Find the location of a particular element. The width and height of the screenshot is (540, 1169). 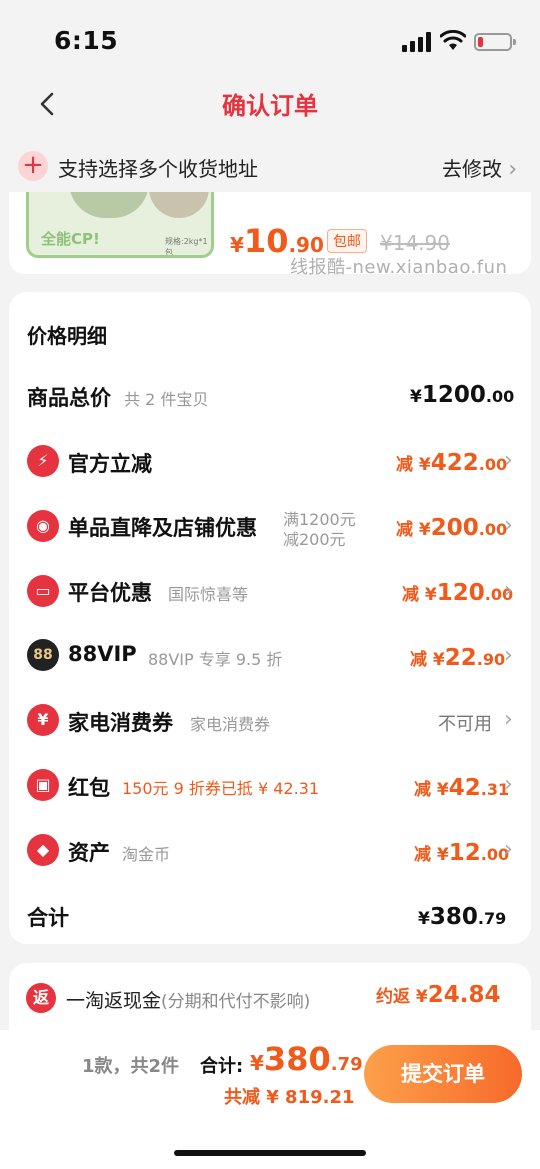

total-savings: 共减 ¥ 819.21 is located at coordinates (289, 1097).